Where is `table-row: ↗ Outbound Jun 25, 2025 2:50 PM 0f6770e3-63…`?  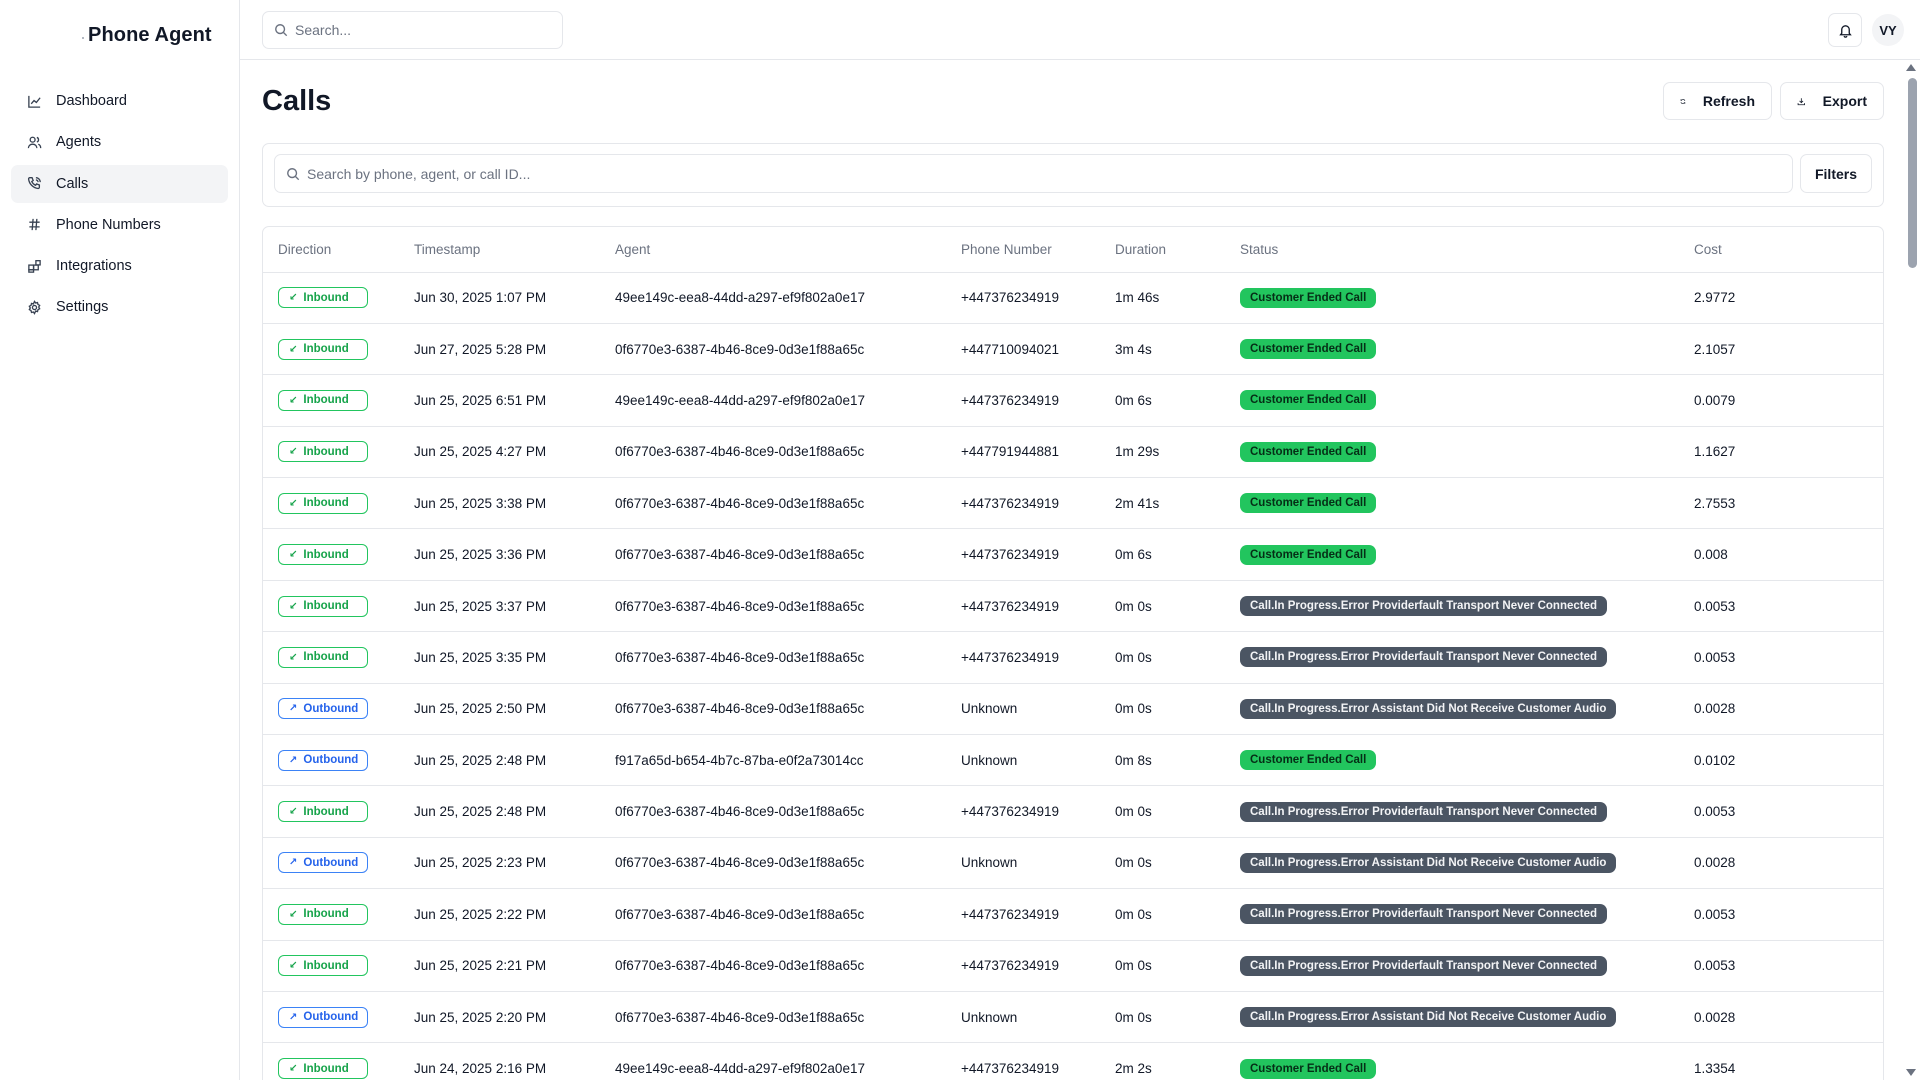 table-row: ↗ Outbound Jun 25, 2025 2:50 PM 0f6770e3-63… is located at coordinates (1073, 709).